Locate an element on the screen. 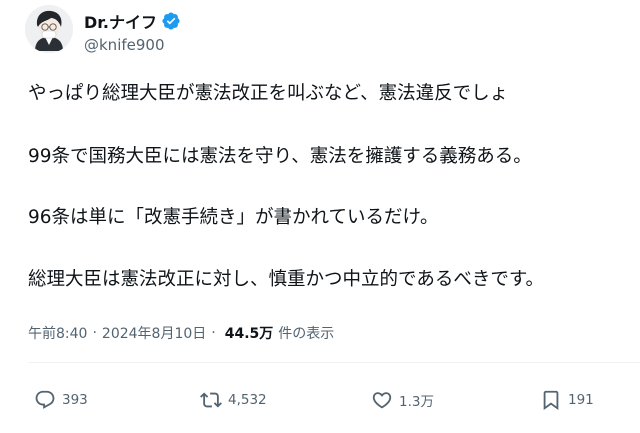 The image size is (640, 433). view-count: 44.5万 is located at coordinates (249, 333).